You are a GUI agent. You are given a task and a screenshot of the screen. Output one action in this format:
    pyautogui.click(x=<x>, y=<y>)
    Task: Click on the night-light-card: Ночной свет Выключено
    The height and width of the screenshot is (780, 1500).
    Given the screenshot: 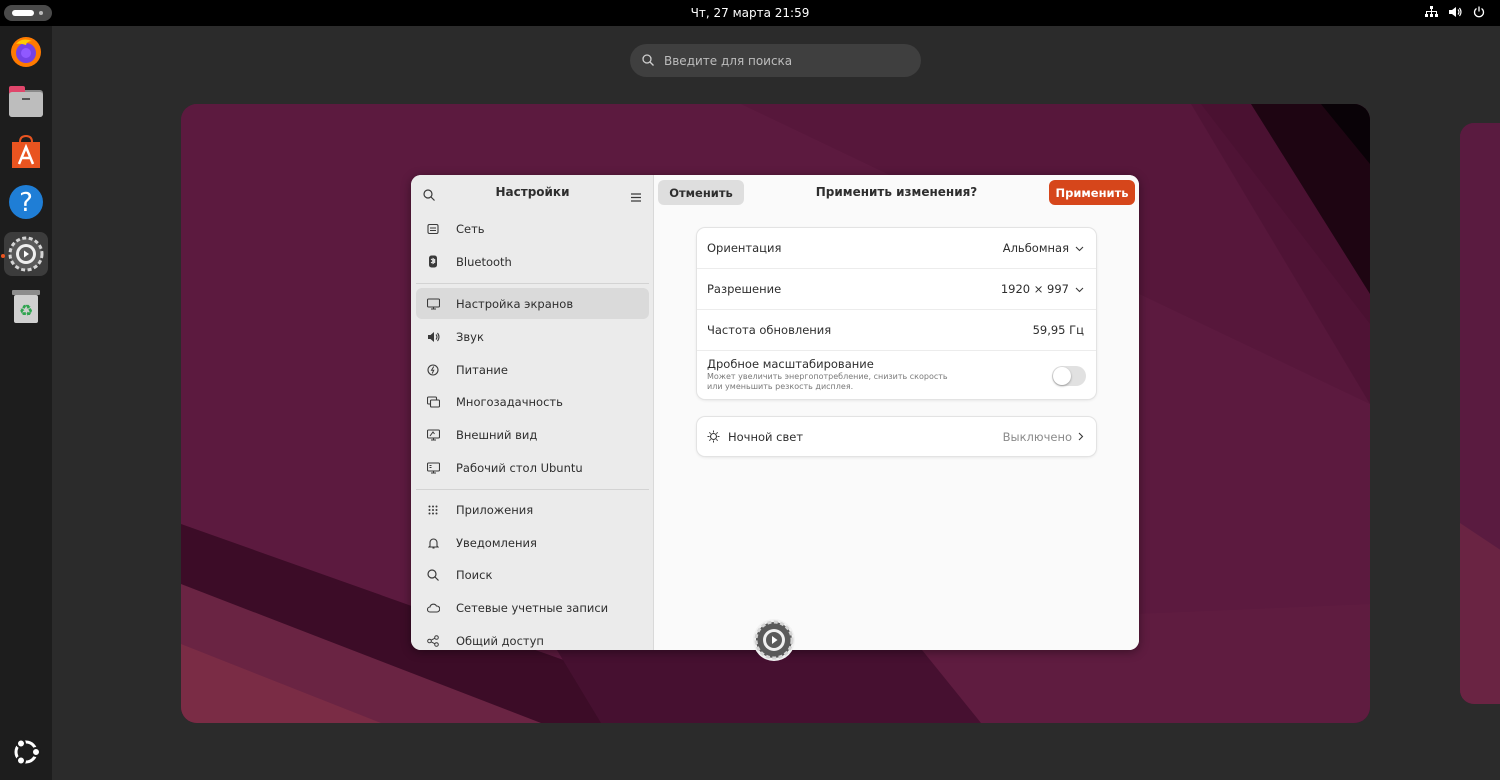 What is the action you would take?
    pyautogui.click(x=896, y=436)
    